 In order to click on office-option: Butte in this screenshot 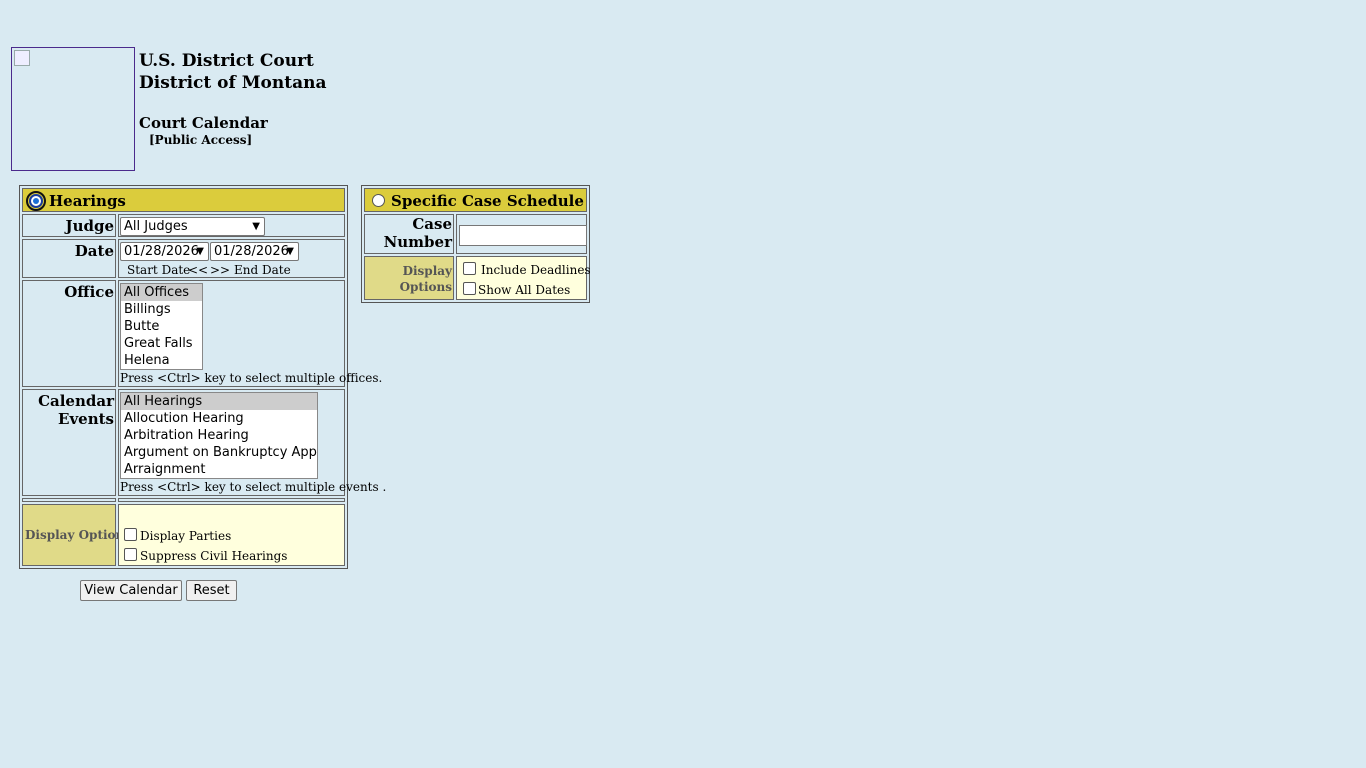, I will do `click(161, 326)`.